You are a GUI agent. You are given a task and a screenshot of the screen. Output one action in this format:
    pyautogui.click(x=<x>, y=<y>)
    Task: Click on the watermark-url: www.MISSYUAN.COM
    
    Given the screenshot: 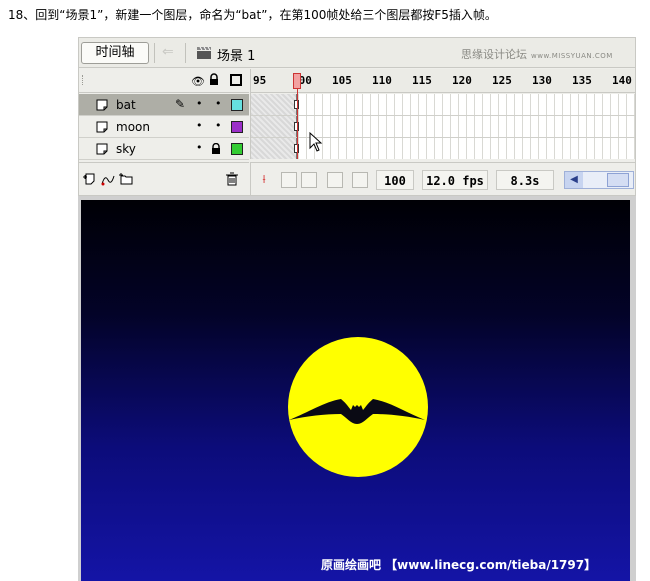 What is the action you would take?
    pyautogui.click(x=572, y=56)
    